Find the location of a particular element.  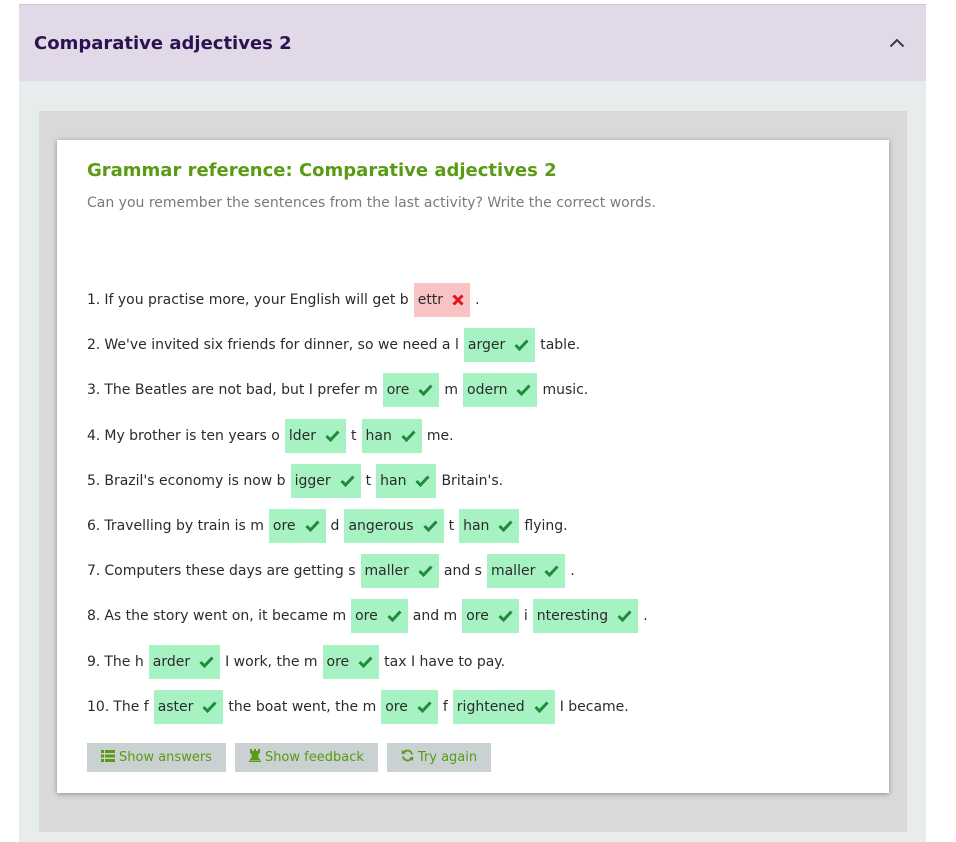

sentence-text: Travelling by train is m is located at coordinates (184, 525).